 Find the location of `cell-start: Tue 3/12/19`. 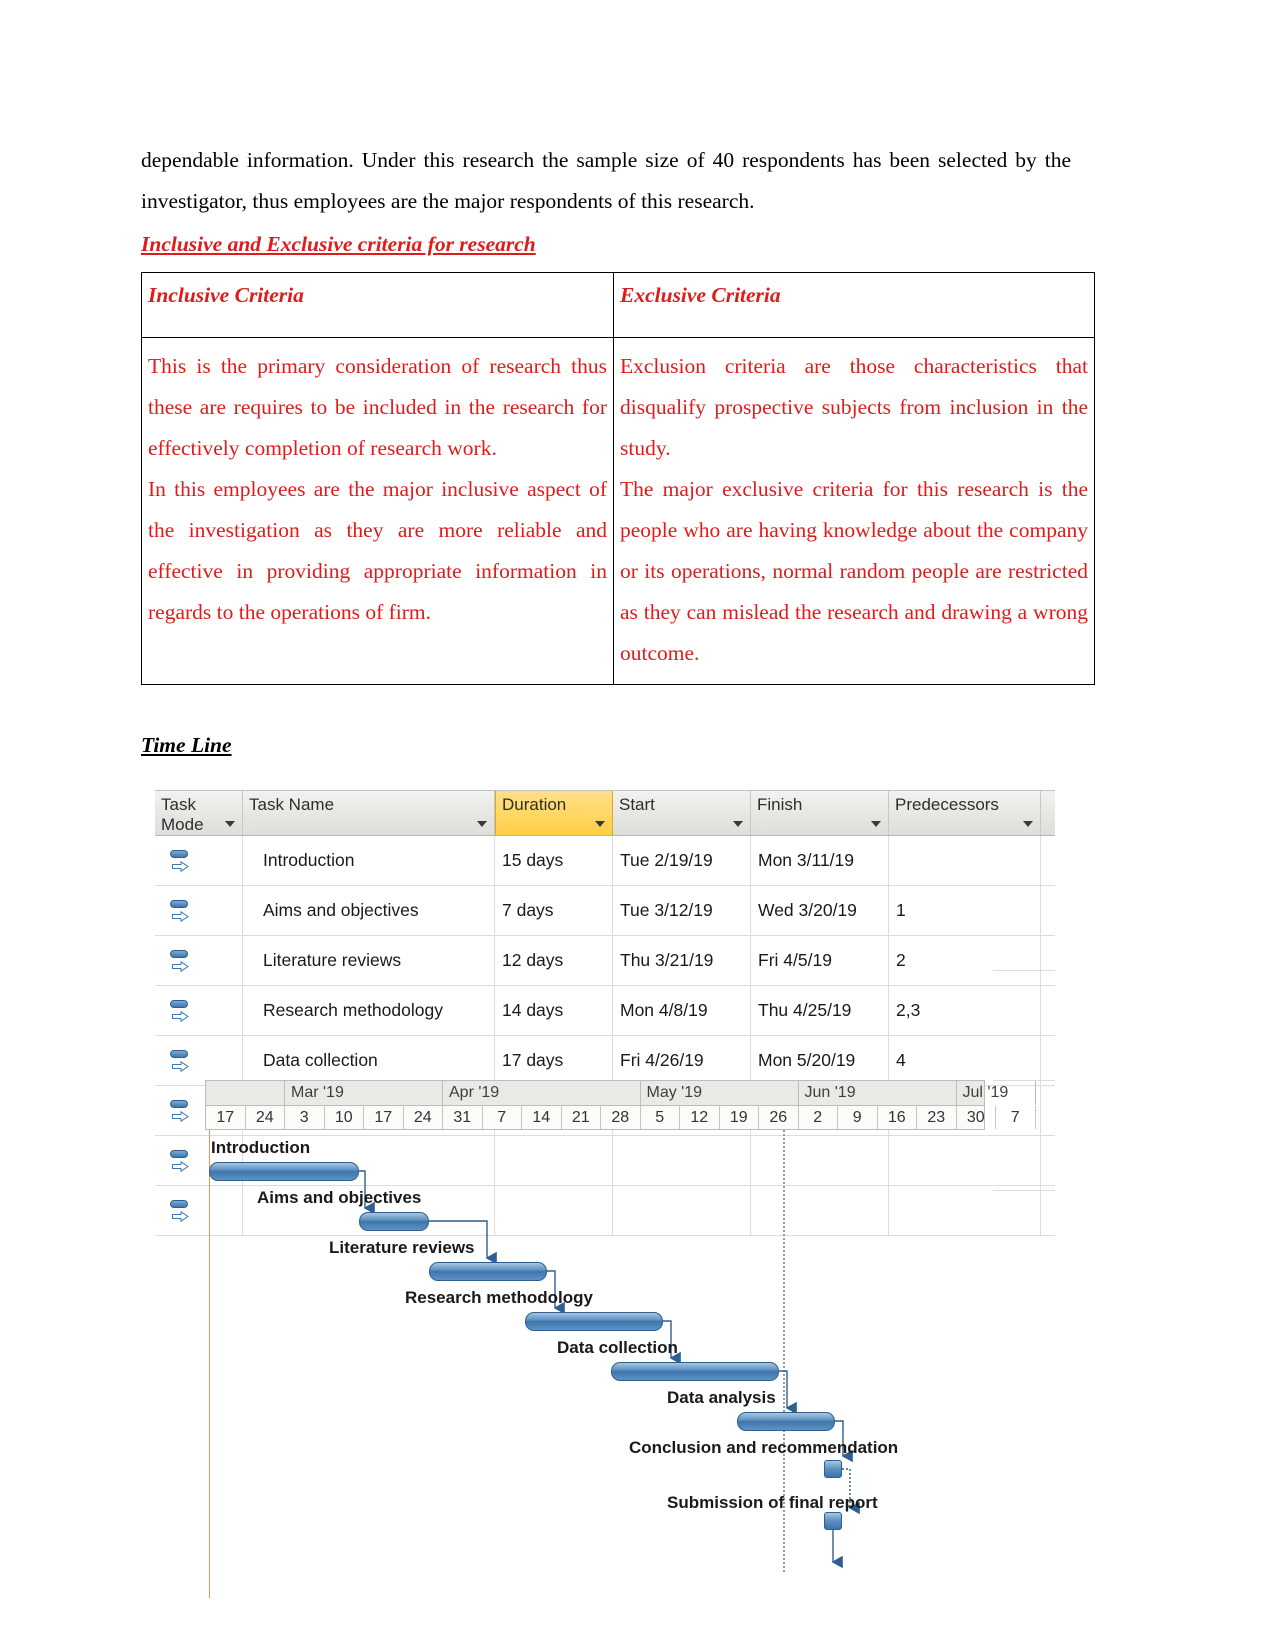

cell-start: Tue 3/12/19 is located at coordinates (682, 910).